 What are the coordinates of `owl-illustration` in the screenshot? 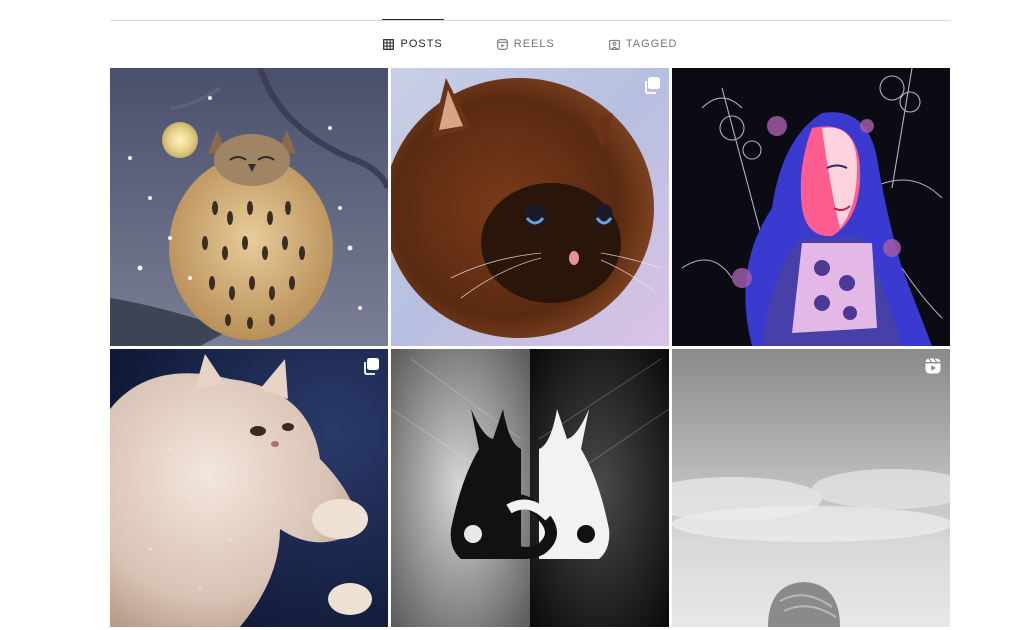 It's located at (249, 207).